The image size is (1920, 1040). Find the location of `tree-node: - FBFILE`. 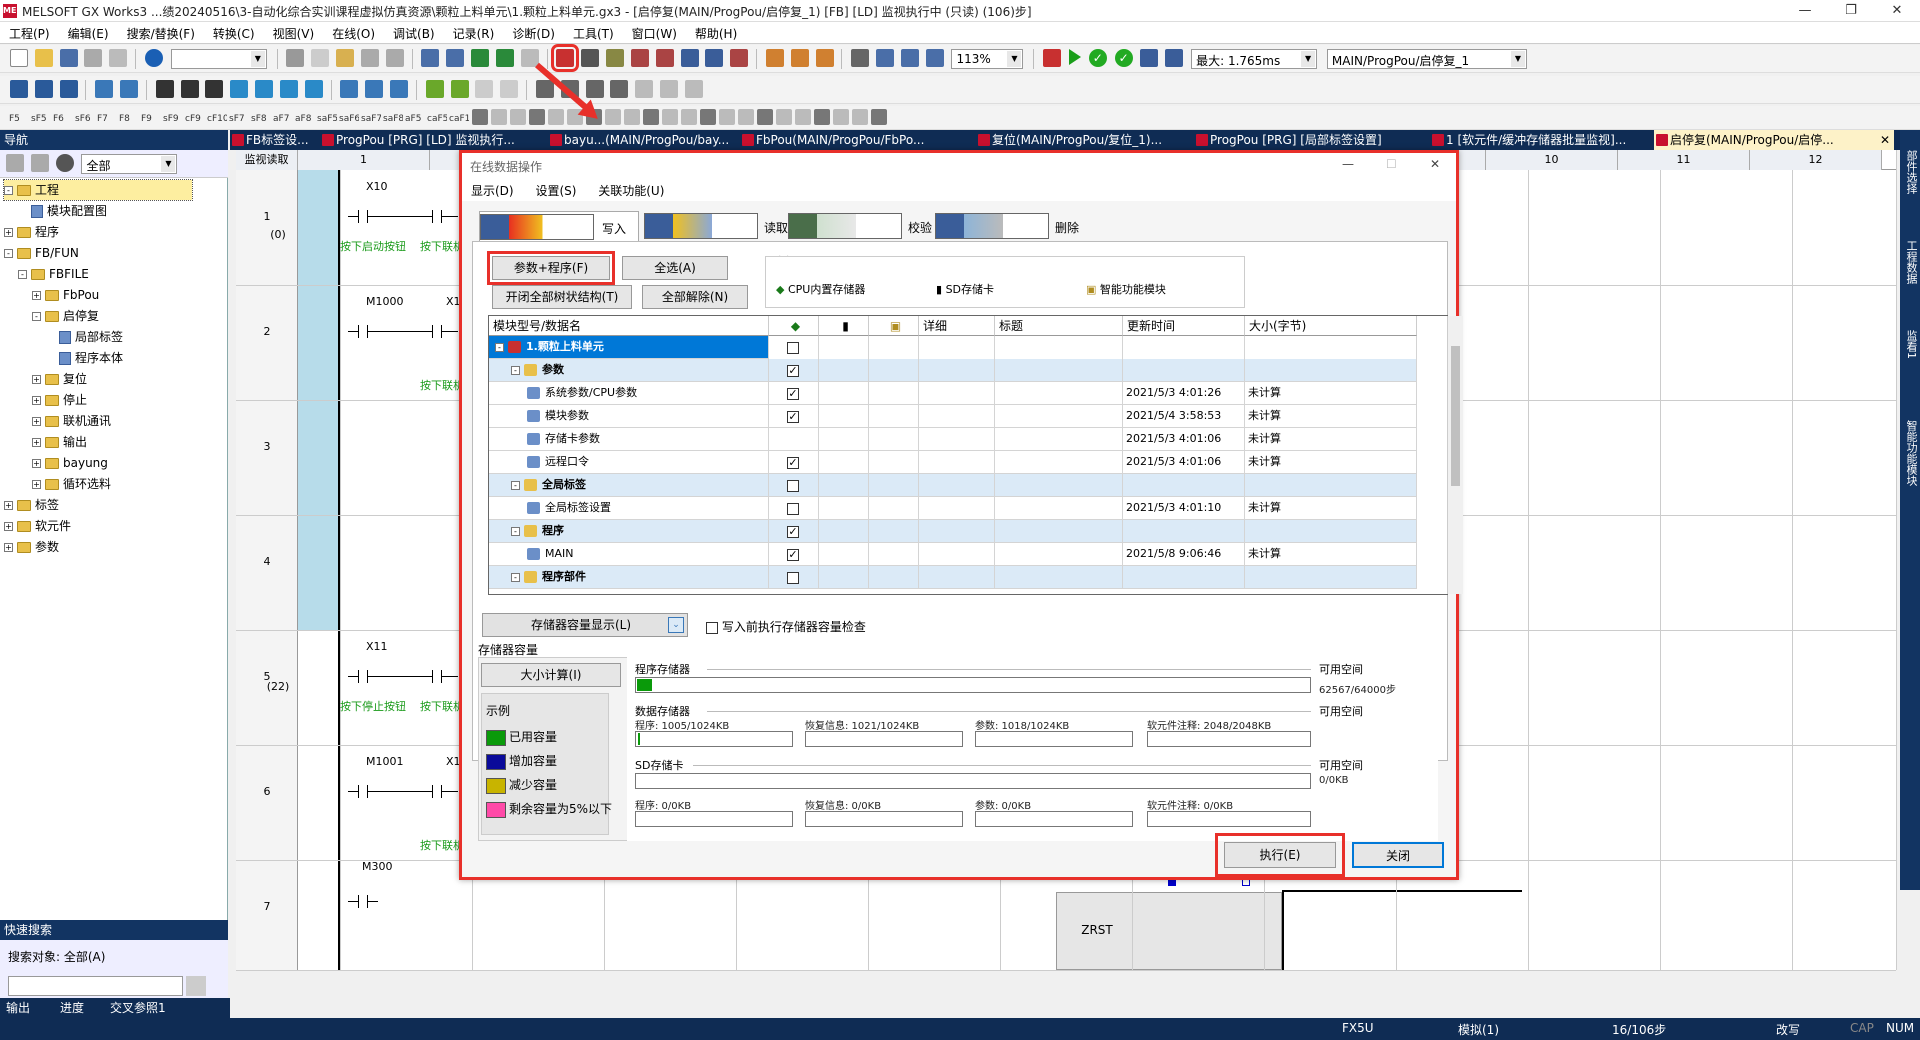

tree-node: - FBFILE is located at coordinates (53, 274).